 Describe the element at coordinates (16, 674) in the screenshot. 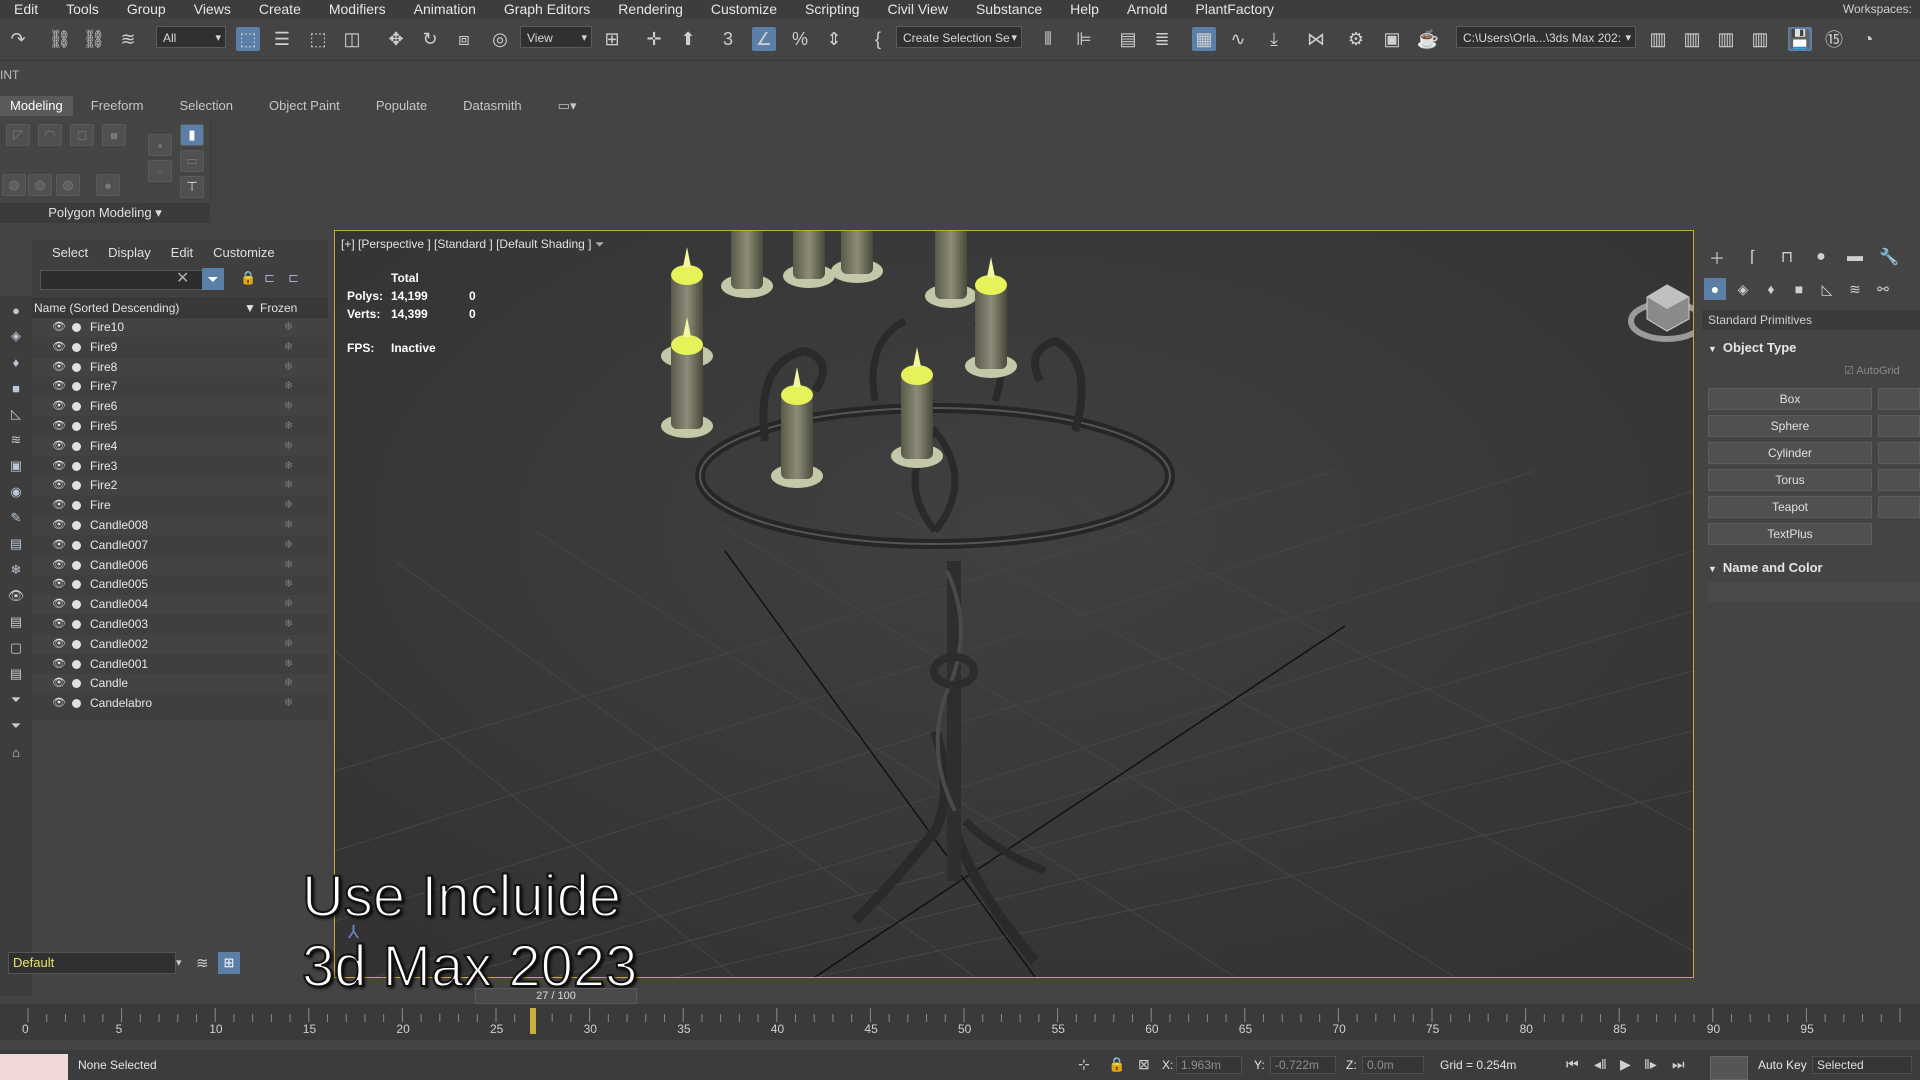

I see `display-invert-icon: ▤` at that location.